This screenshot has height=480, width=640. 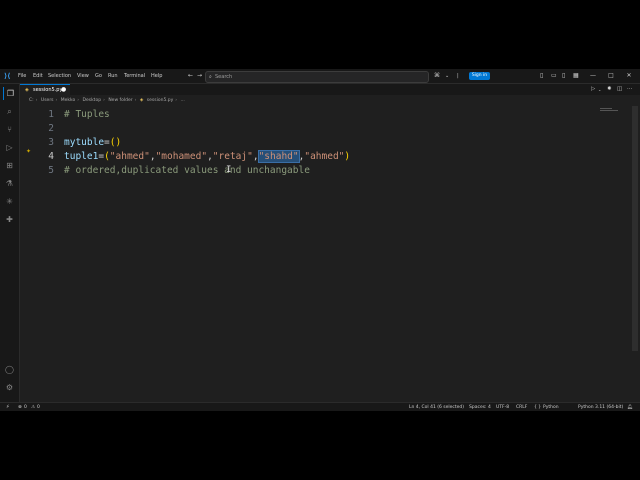 I want to click on code-token-string: "mohamed", so click(x=181, y=156).